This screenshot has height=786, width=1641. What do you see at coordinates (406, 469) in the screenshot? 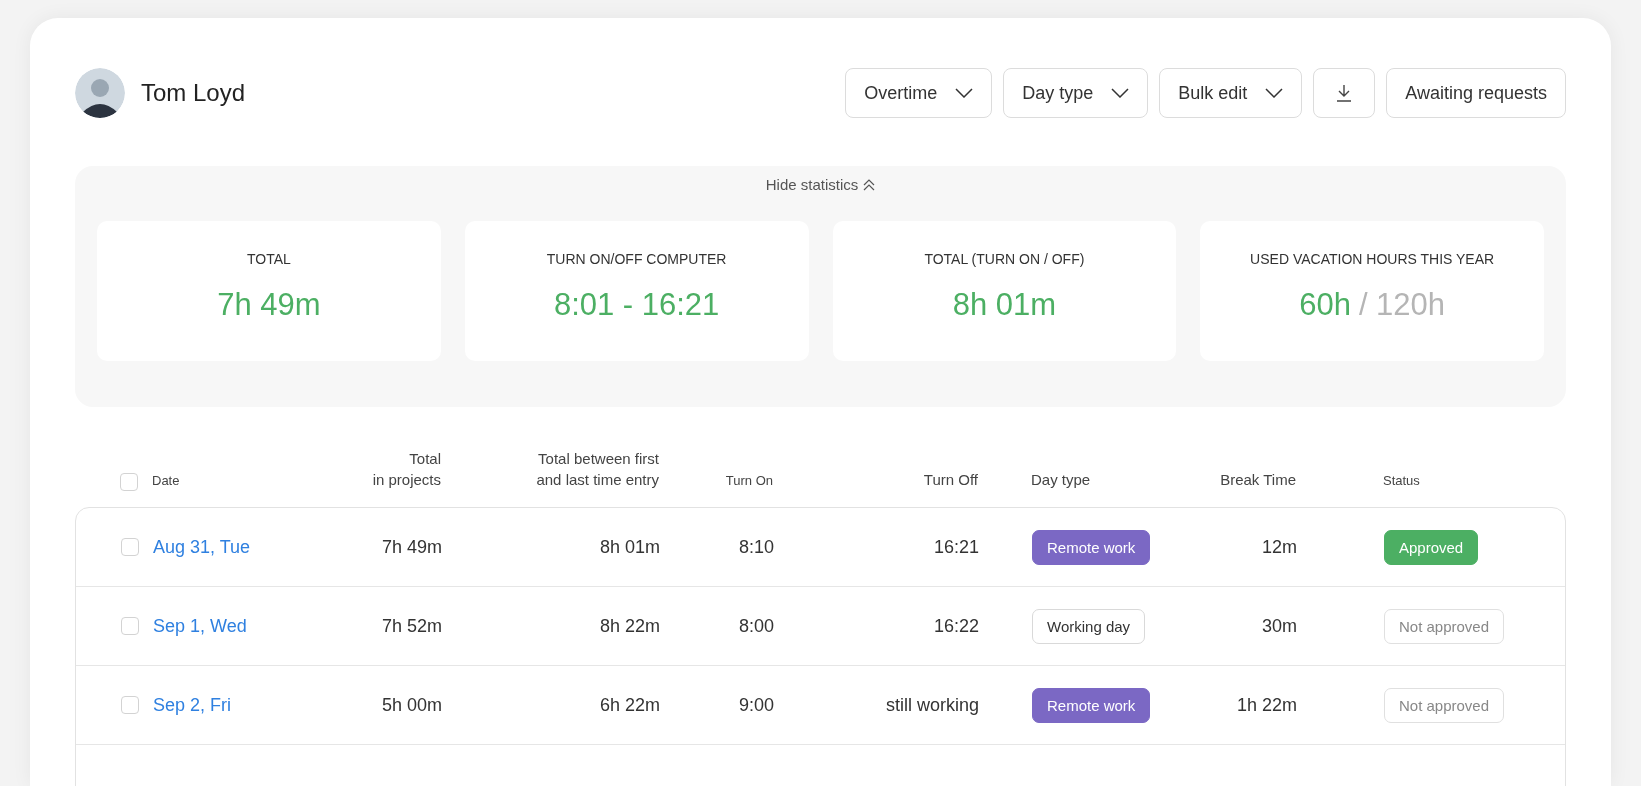
I see `column-header: Total in projects` at bounding box center [406, 469].